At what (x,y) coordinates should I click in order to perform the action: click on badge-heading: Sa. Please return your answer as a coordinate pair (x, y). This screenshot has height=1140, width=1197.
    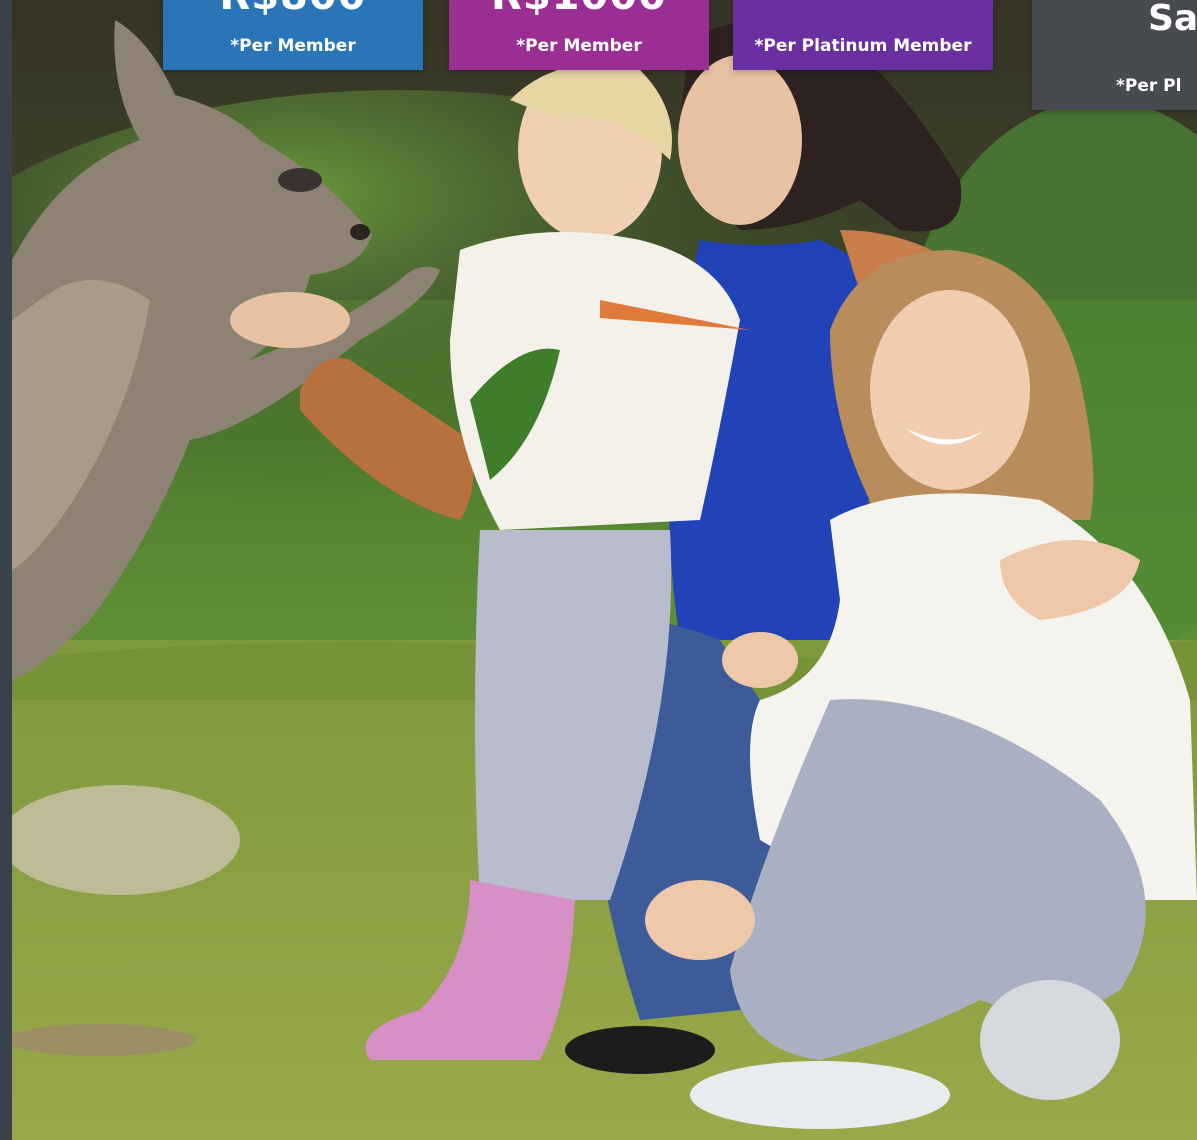
    Looking at the image, I should click on (1172, 19).